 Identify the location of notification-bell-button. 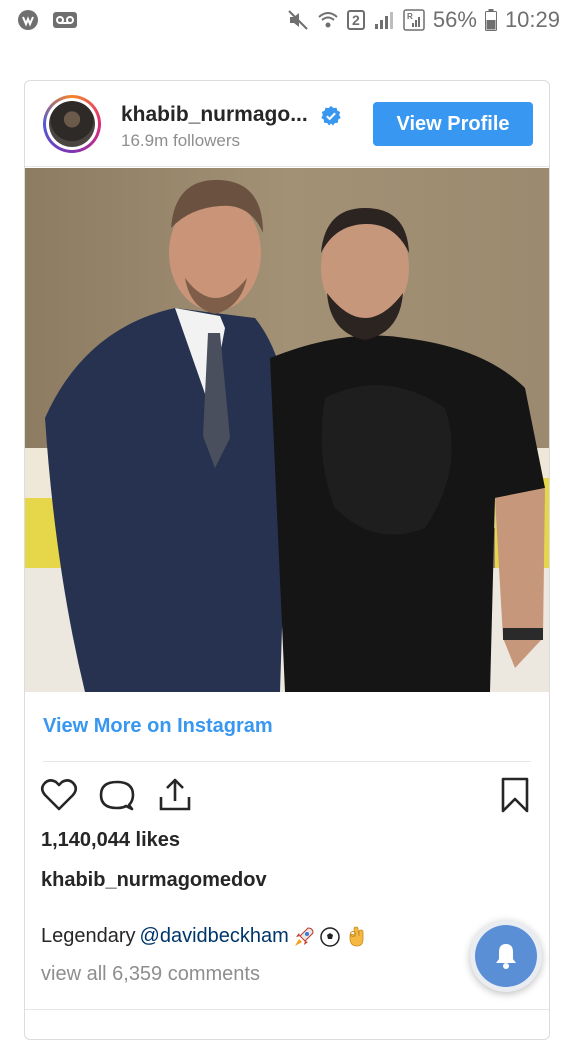
(506, 956).